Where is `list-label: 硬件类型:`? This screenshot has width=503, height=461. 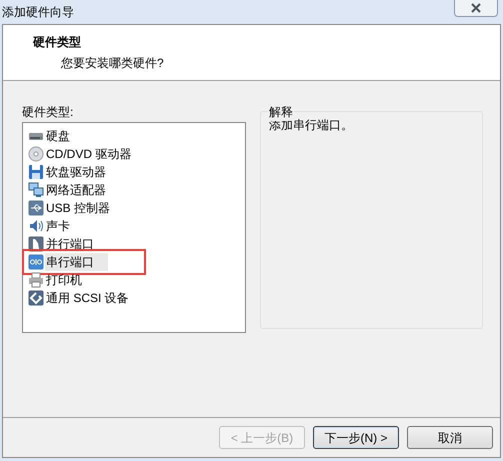 list-label: 硬件类型: is located at coordinates (48, 112).